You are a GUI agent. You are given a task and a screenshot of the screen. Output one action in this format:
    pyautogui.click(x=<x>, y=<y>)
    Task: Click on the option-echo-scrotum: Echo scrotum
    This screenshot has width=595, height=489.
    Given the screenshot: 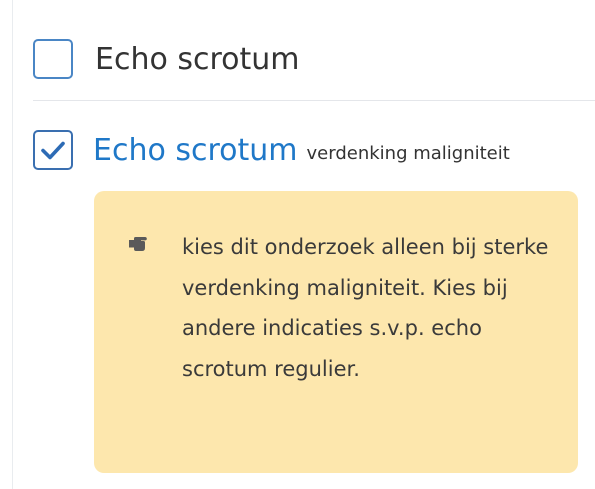 What is the action you would take?
    pyautogui.click(x=314, y=59)
    